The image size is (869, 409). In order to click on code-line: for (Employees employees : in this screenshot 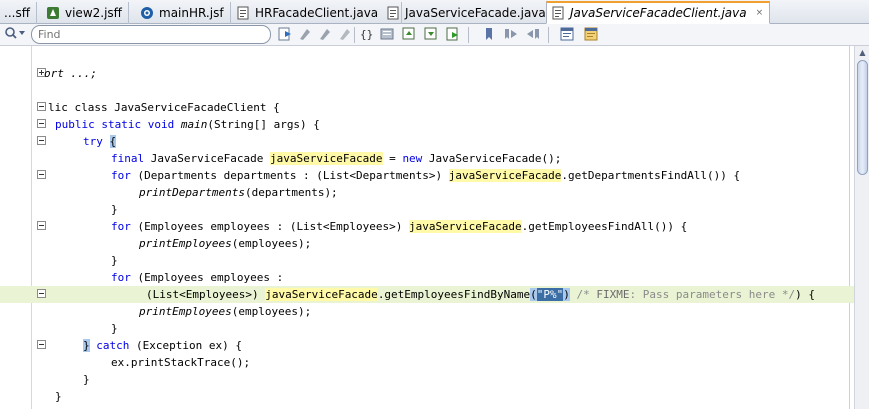, I will do `click(427, 277)`.